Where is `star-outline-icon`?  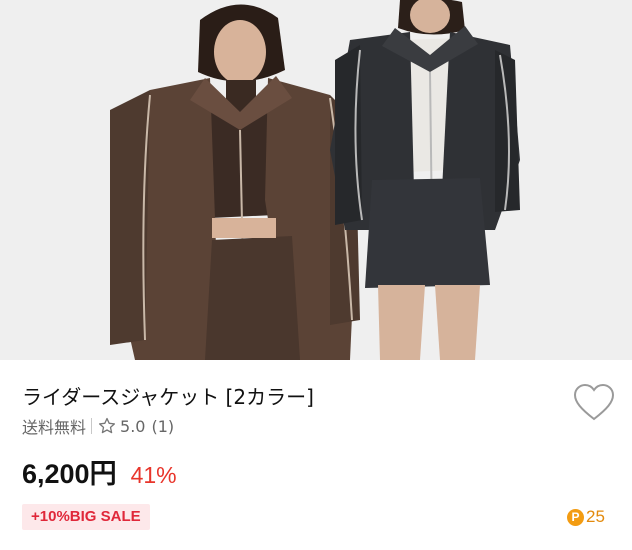
star-outline-icon is located at coordinates (107, 426).